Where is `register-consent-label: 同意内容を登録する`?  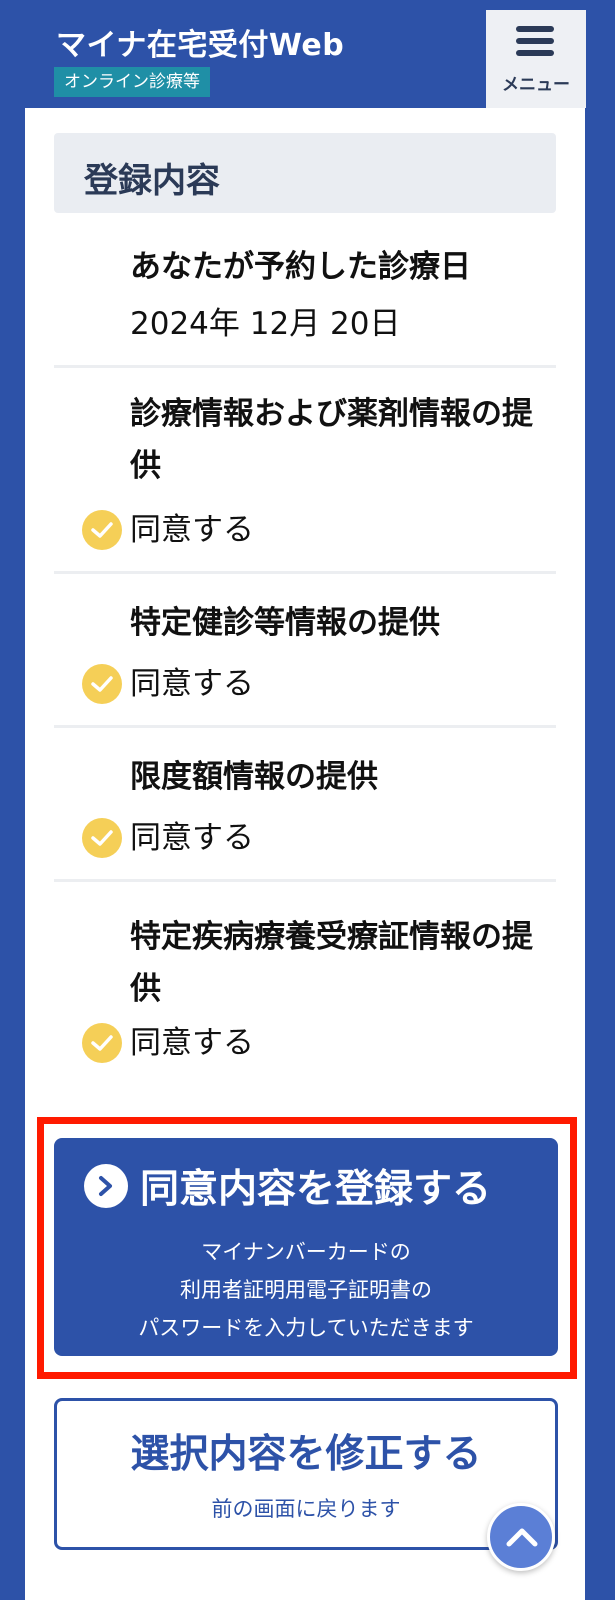
register-consent-label: 同意内容を登録する is located at coordinates (316, 1189).